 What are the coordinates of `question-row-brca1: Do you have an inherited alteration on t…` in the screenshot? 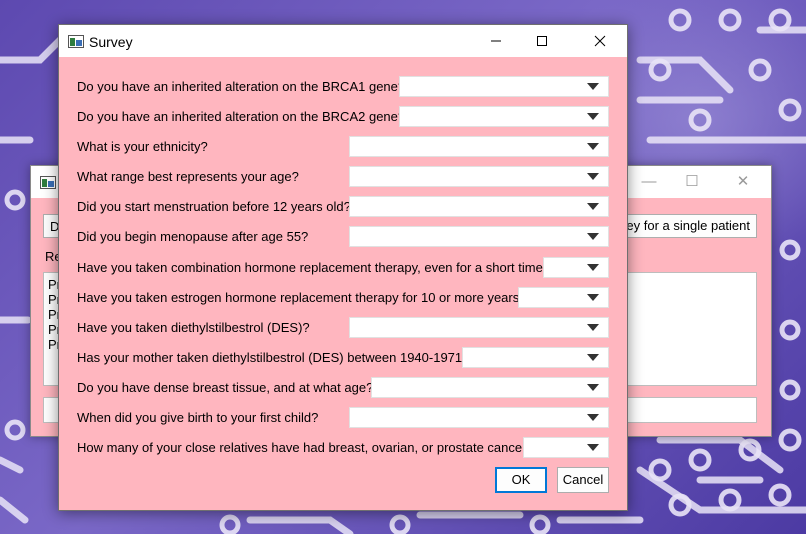 It's located at (343, 87).